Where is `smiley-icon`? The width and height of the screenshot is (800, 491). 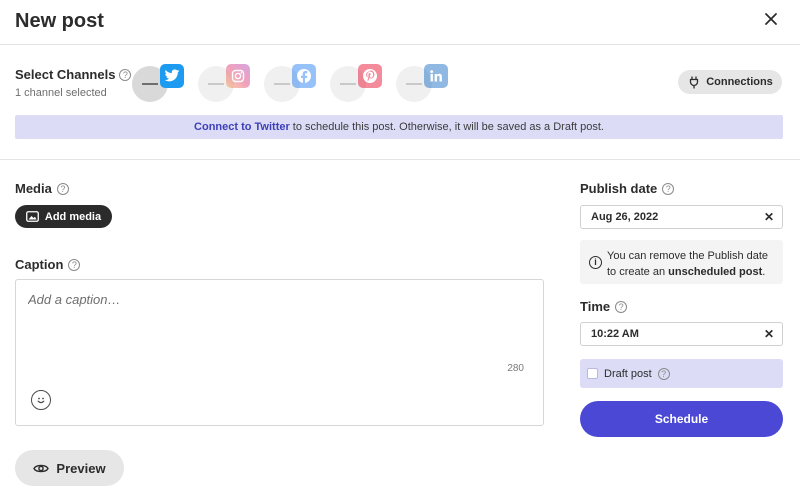 smiley-icon is located at coordinates (41, 400).